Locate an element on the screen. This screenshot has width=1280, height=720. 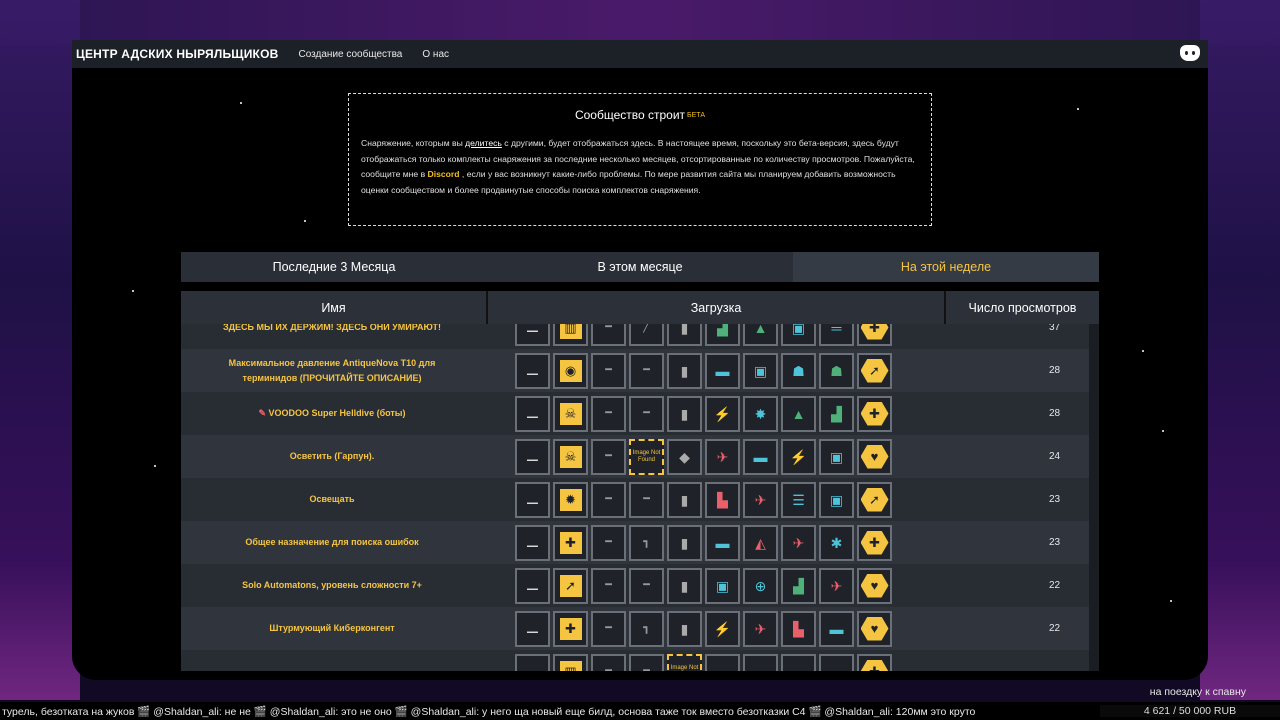
secondary-weapon-icon: ┓ is located at coordinates (646, 542).